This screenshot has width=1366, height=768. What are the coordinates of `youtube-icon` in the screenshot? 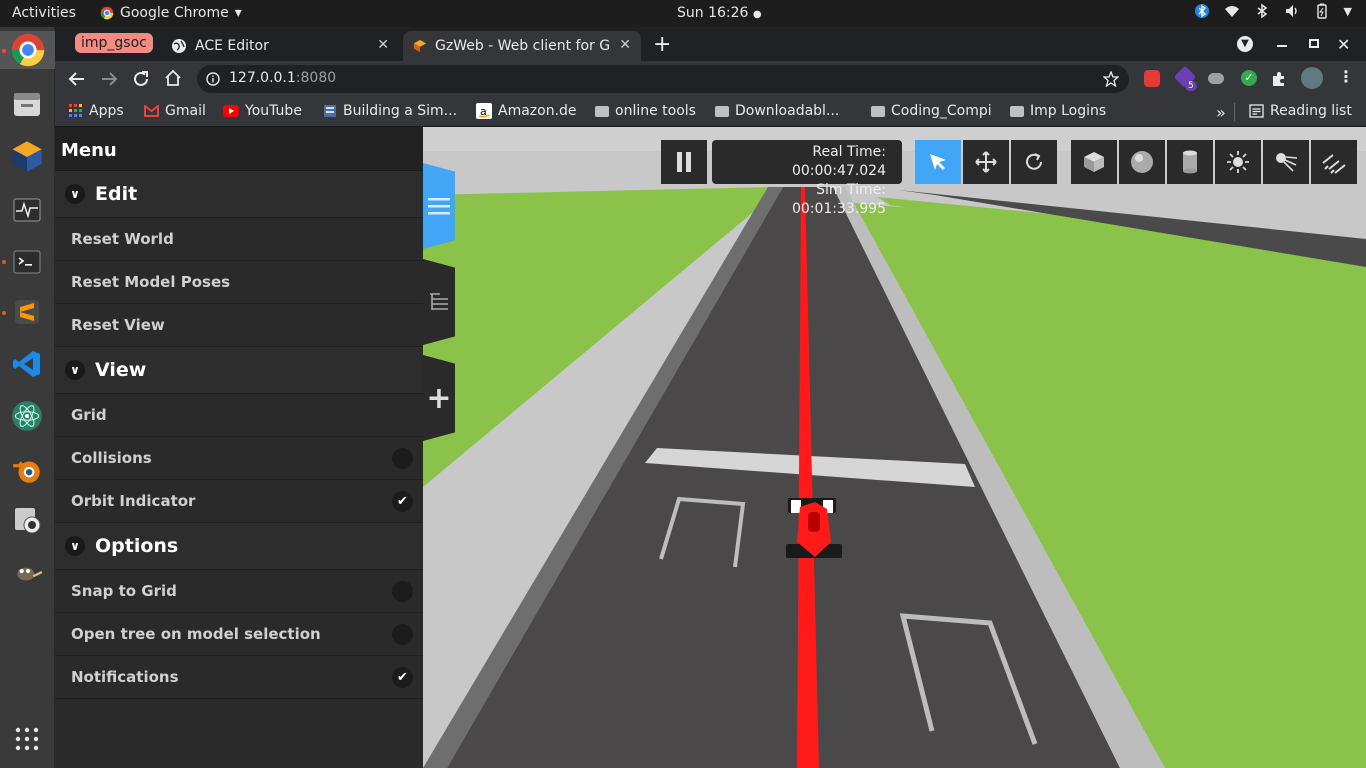 It's located at (231, 111).